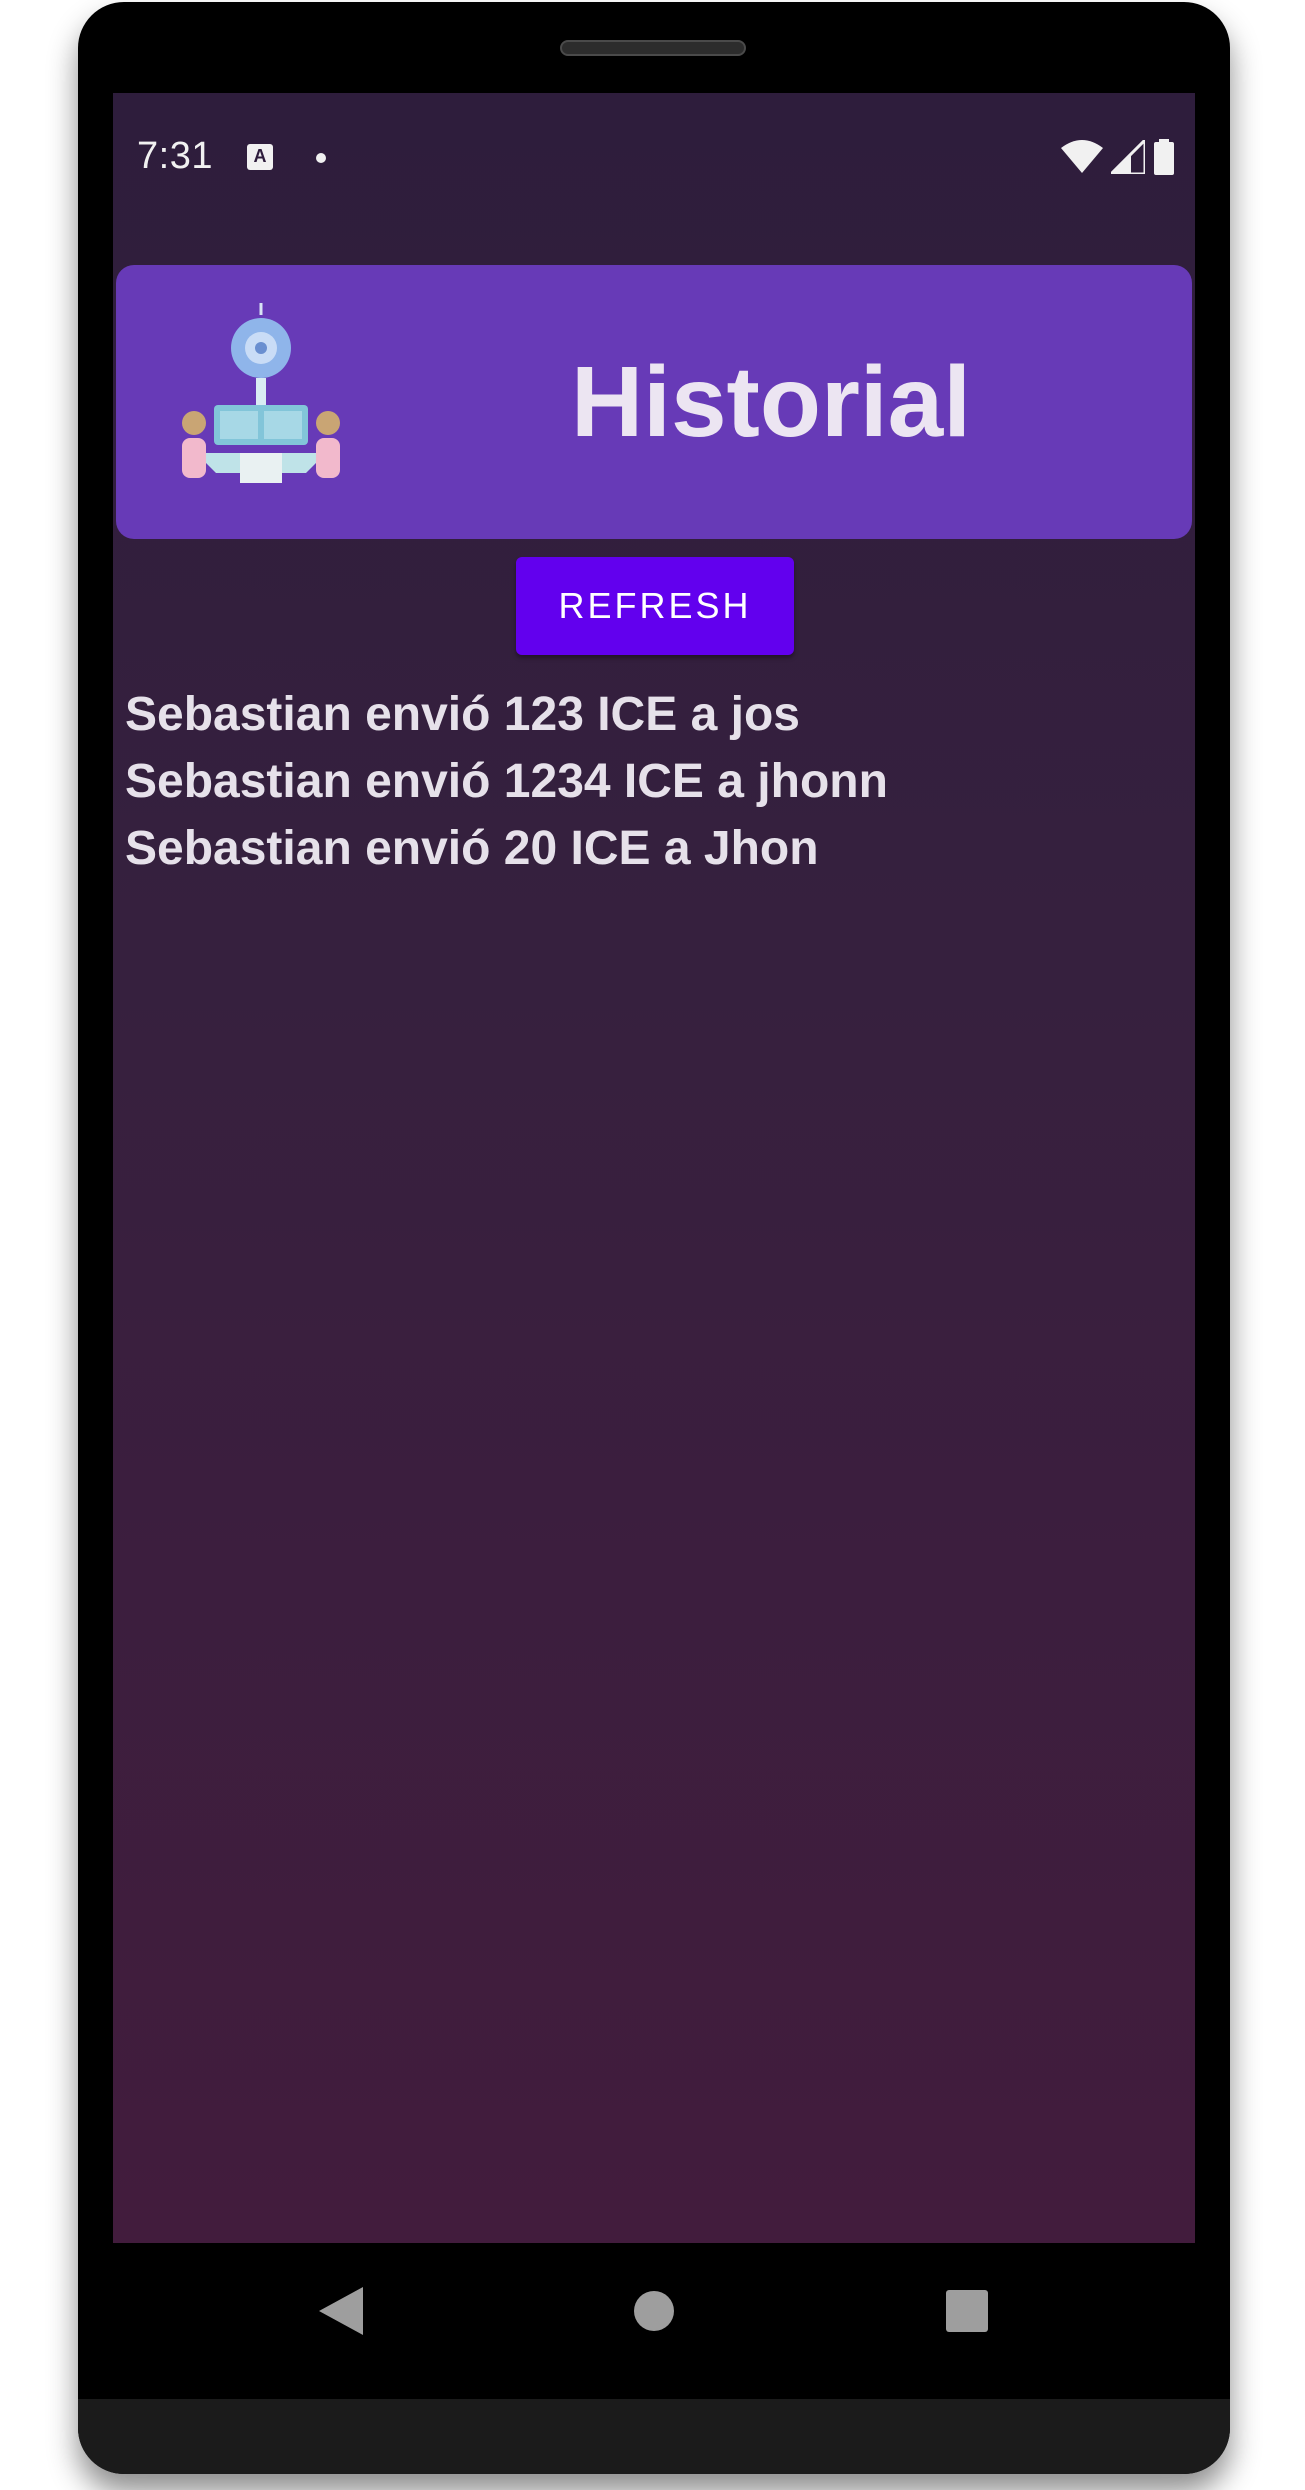 The image size is (1305, 2490). Describe the element at coordinates (1082, 156) in the screenshot. I see `wifi-icon` at that location.